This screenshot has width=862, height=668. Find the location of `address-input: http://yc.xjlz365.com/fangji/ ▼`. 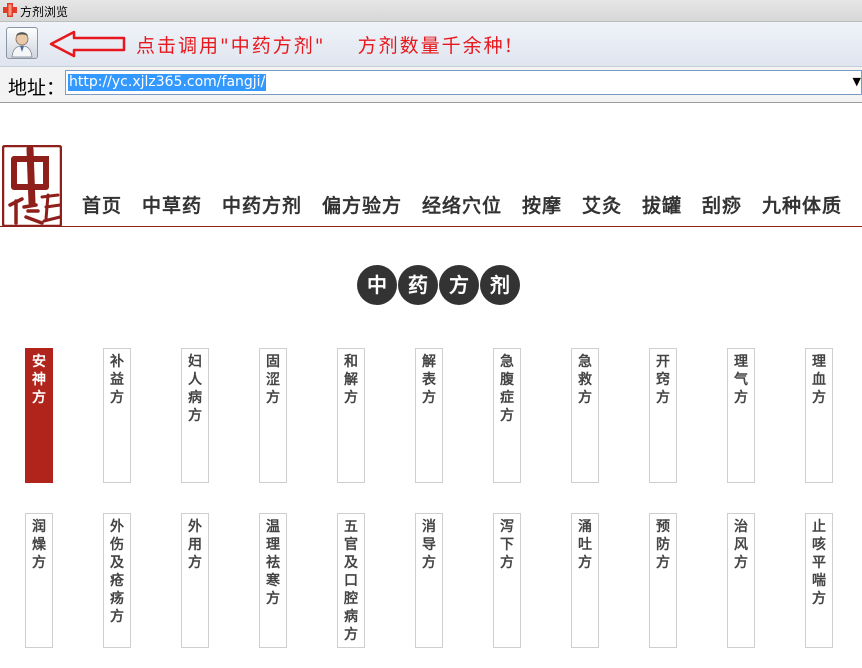

address-input: http://yc.xjlz365.com/fangji/ ▼ is located at coordinates (463, 82).